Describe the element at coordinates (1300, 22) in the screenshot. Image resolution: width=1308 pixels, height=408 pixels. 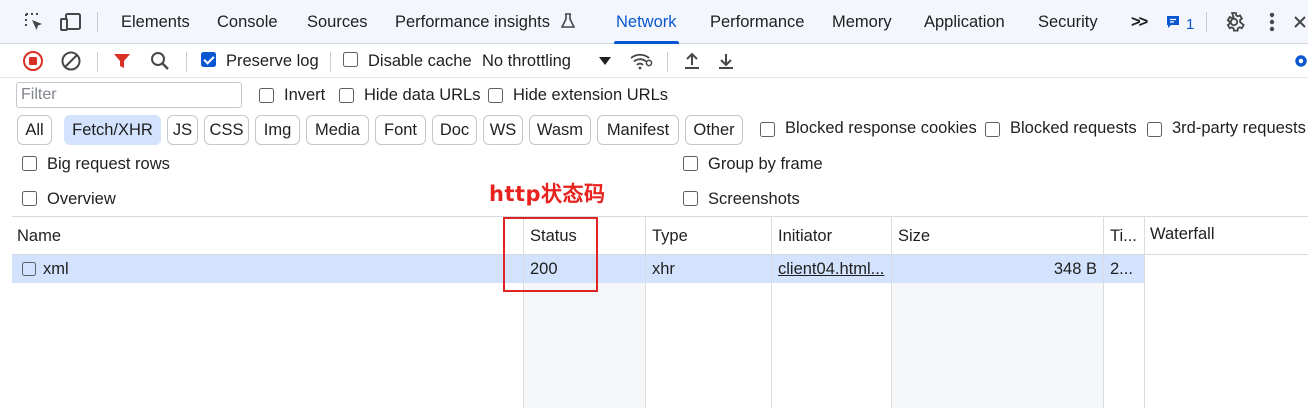
I see `close-devtools-icon` at that location.